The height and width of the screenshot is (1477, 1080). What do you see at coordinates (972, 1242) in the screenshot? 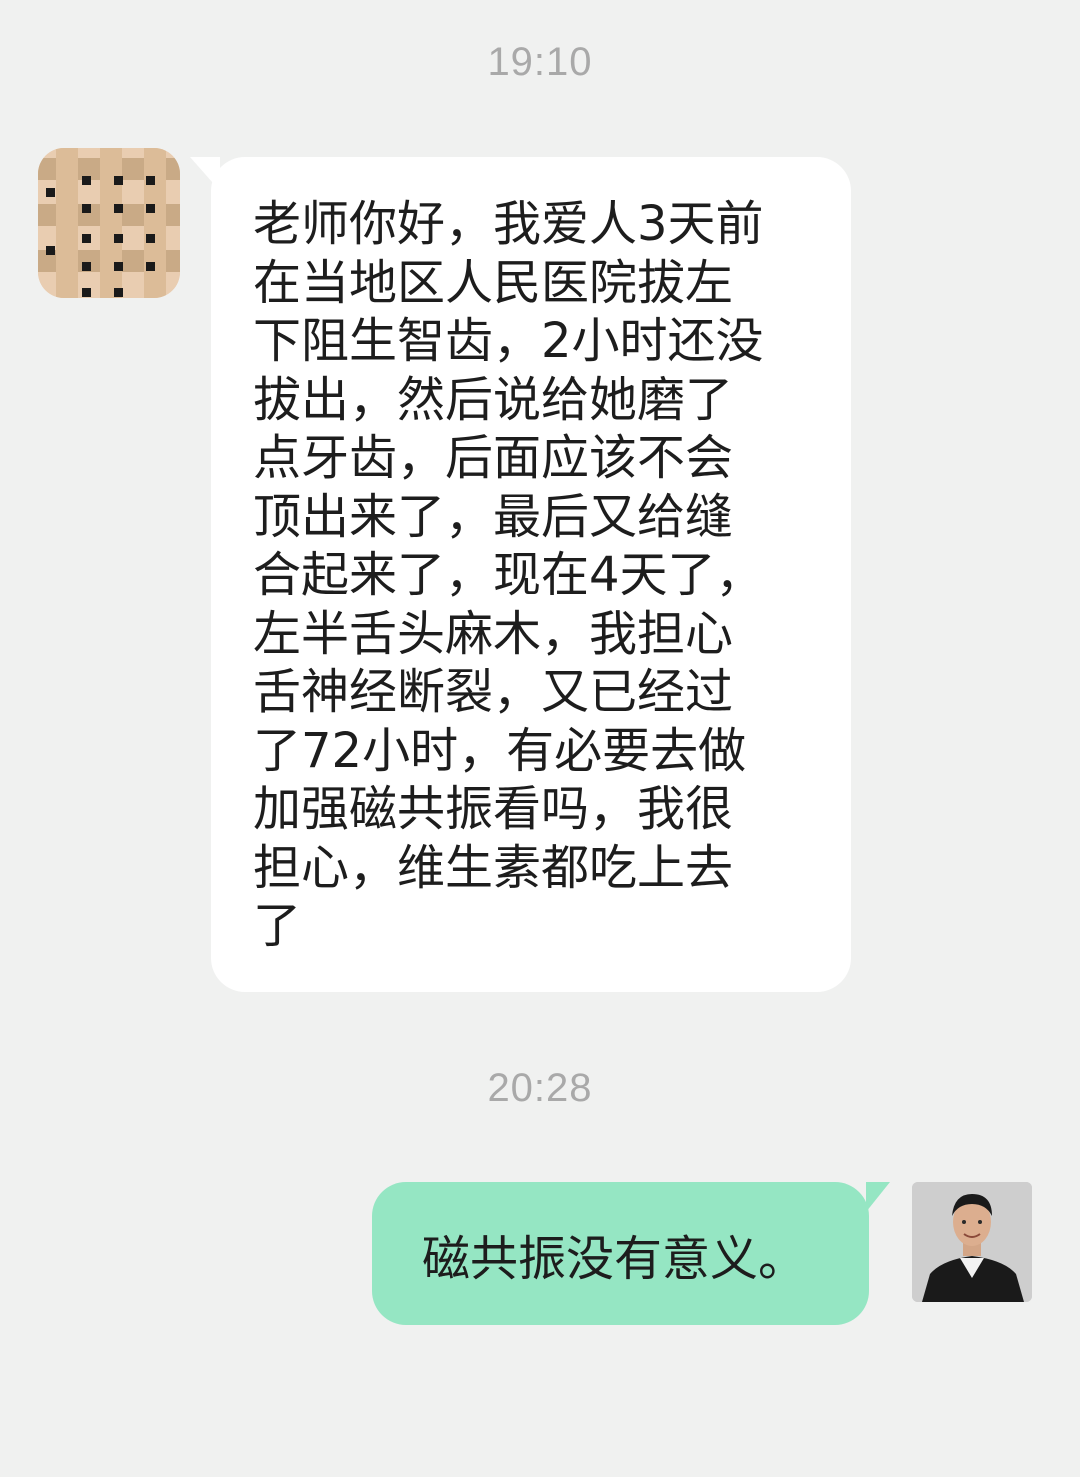
I see `user-avatar-icon` at bounding box center [972, 1242].